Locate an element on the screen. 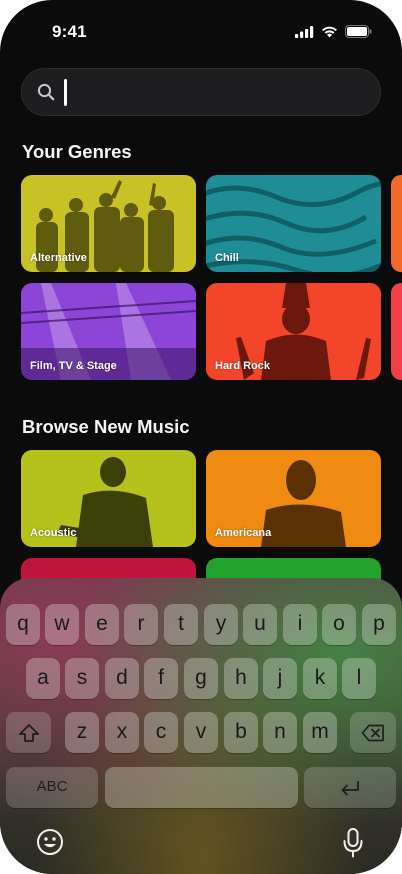 This screenshot has width=402, height=874. key-y: y is located at coordinates (221, 624).